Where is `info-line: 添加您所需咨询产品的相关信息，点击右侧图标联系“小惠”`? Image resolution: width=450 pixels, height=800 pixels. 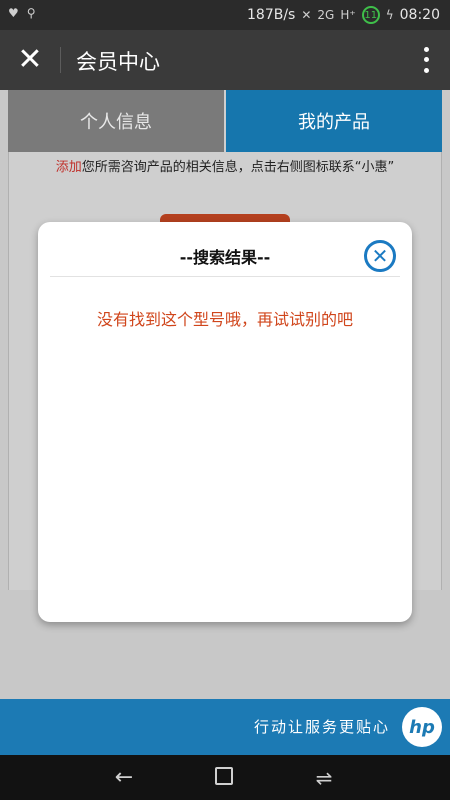
info-line: 添加您所需咨询产品的相关信息，点击右侧图标联系“小惠” is located at coordinates (225, 165).